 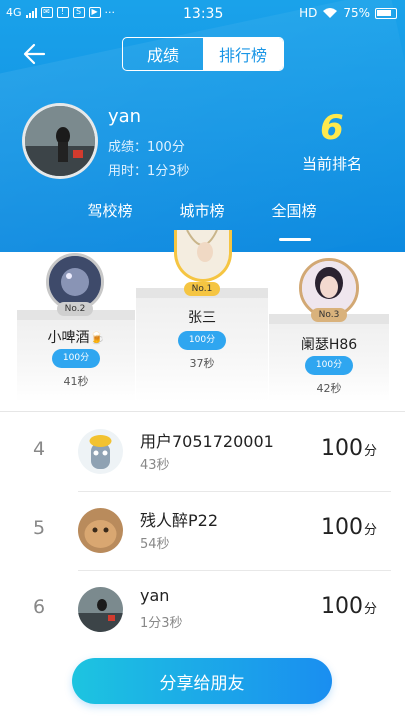 I want to click on current-rank-label: 当前排名, so click(x=331, y=164).